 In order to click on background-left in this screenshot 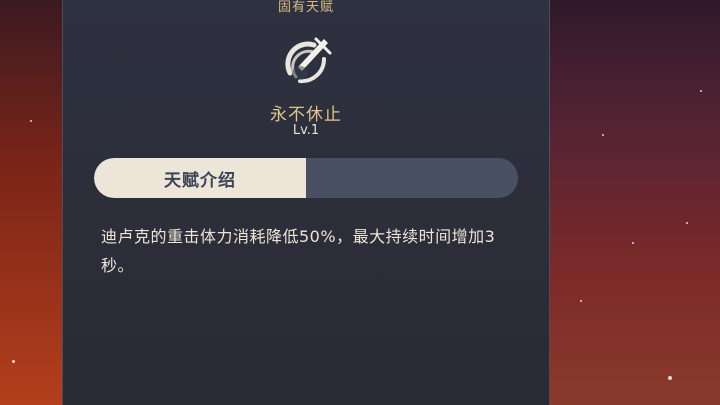, I will do `click(31, 202)`.